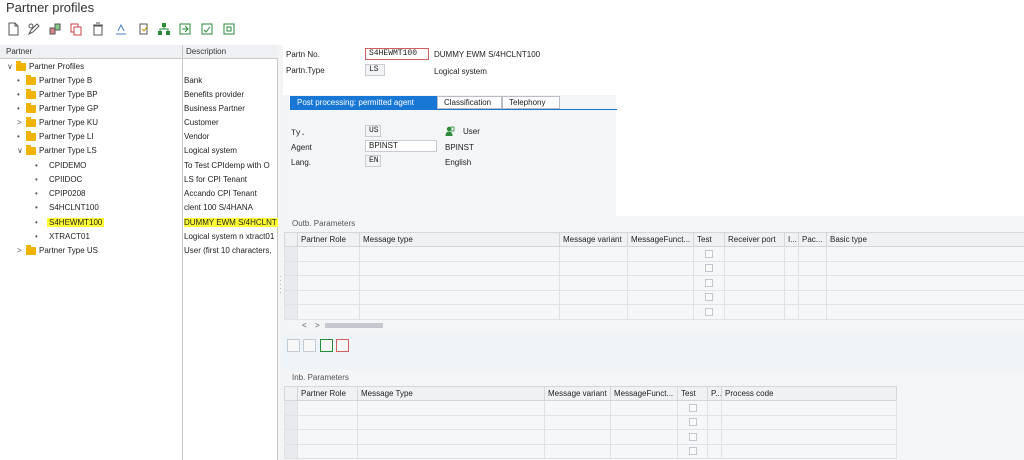  What do you see at coordinates (220, 193) in the screenshot?
I see `tree-leaf-description: Accando CPI Tenant` at bounding box center [220, 193].